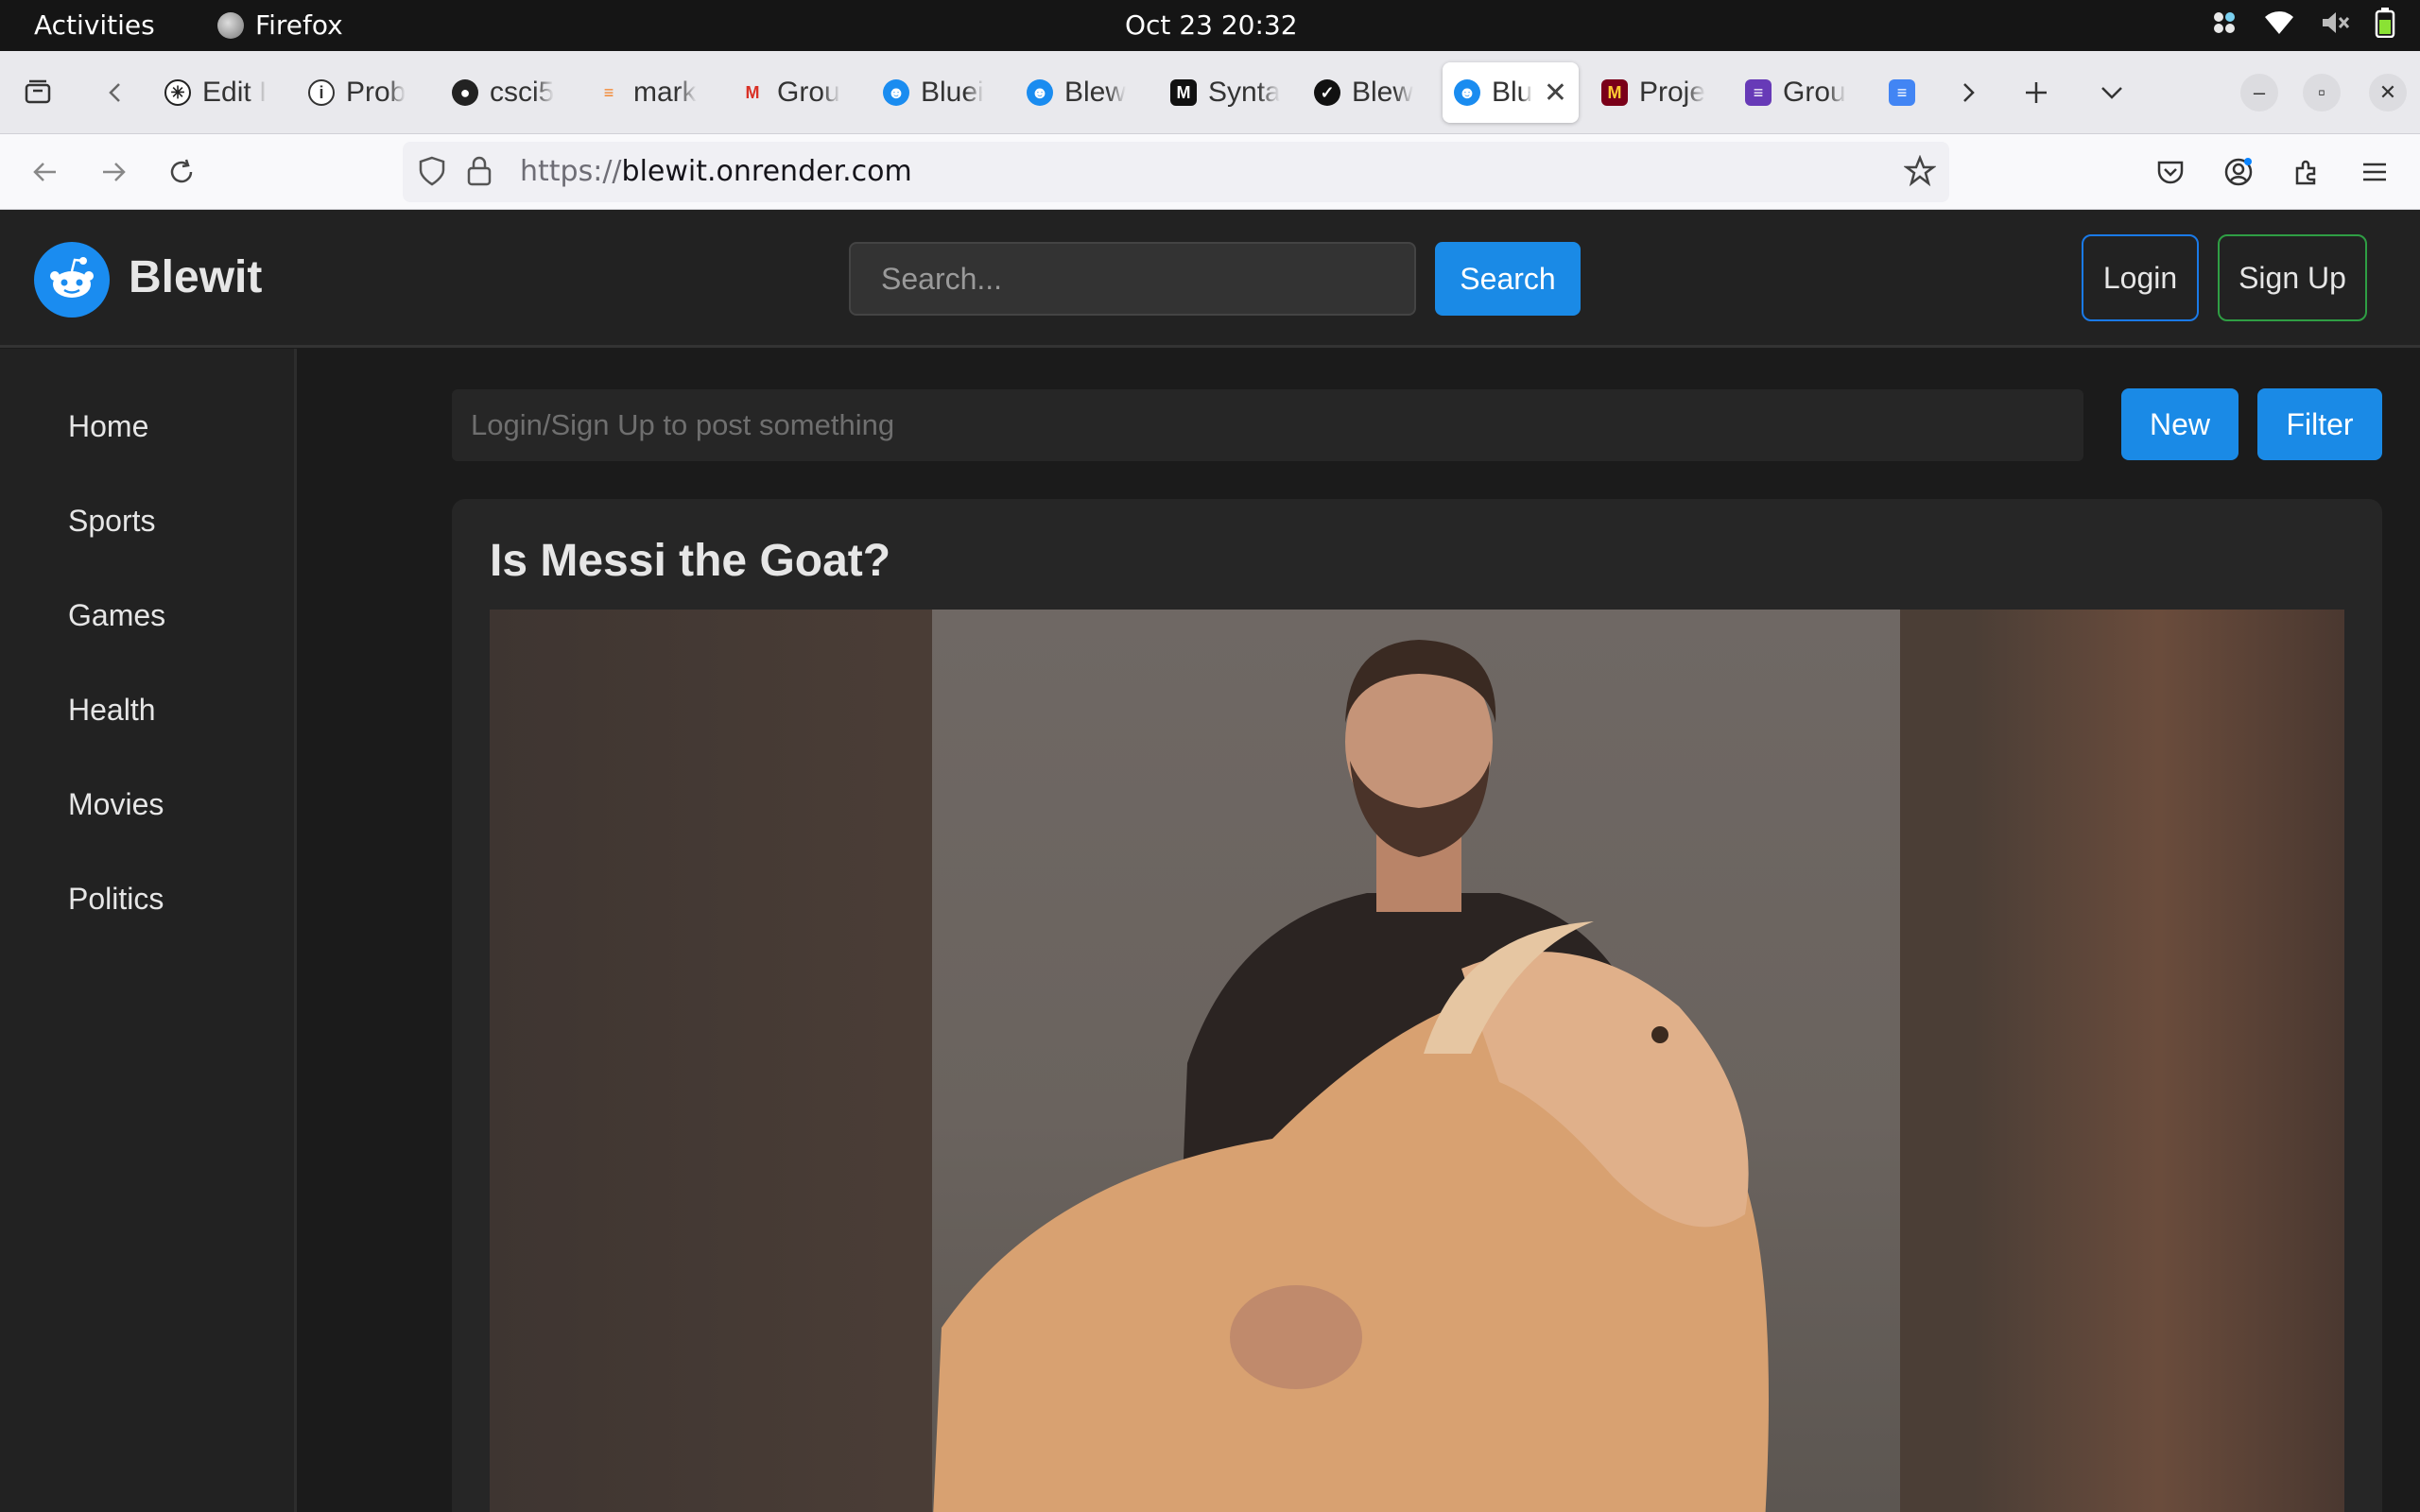  What do you see at coordinates (116, 804) in the screenshot?
I see `sidebar-item-movies: Movies` at bounding box center [116, 804].